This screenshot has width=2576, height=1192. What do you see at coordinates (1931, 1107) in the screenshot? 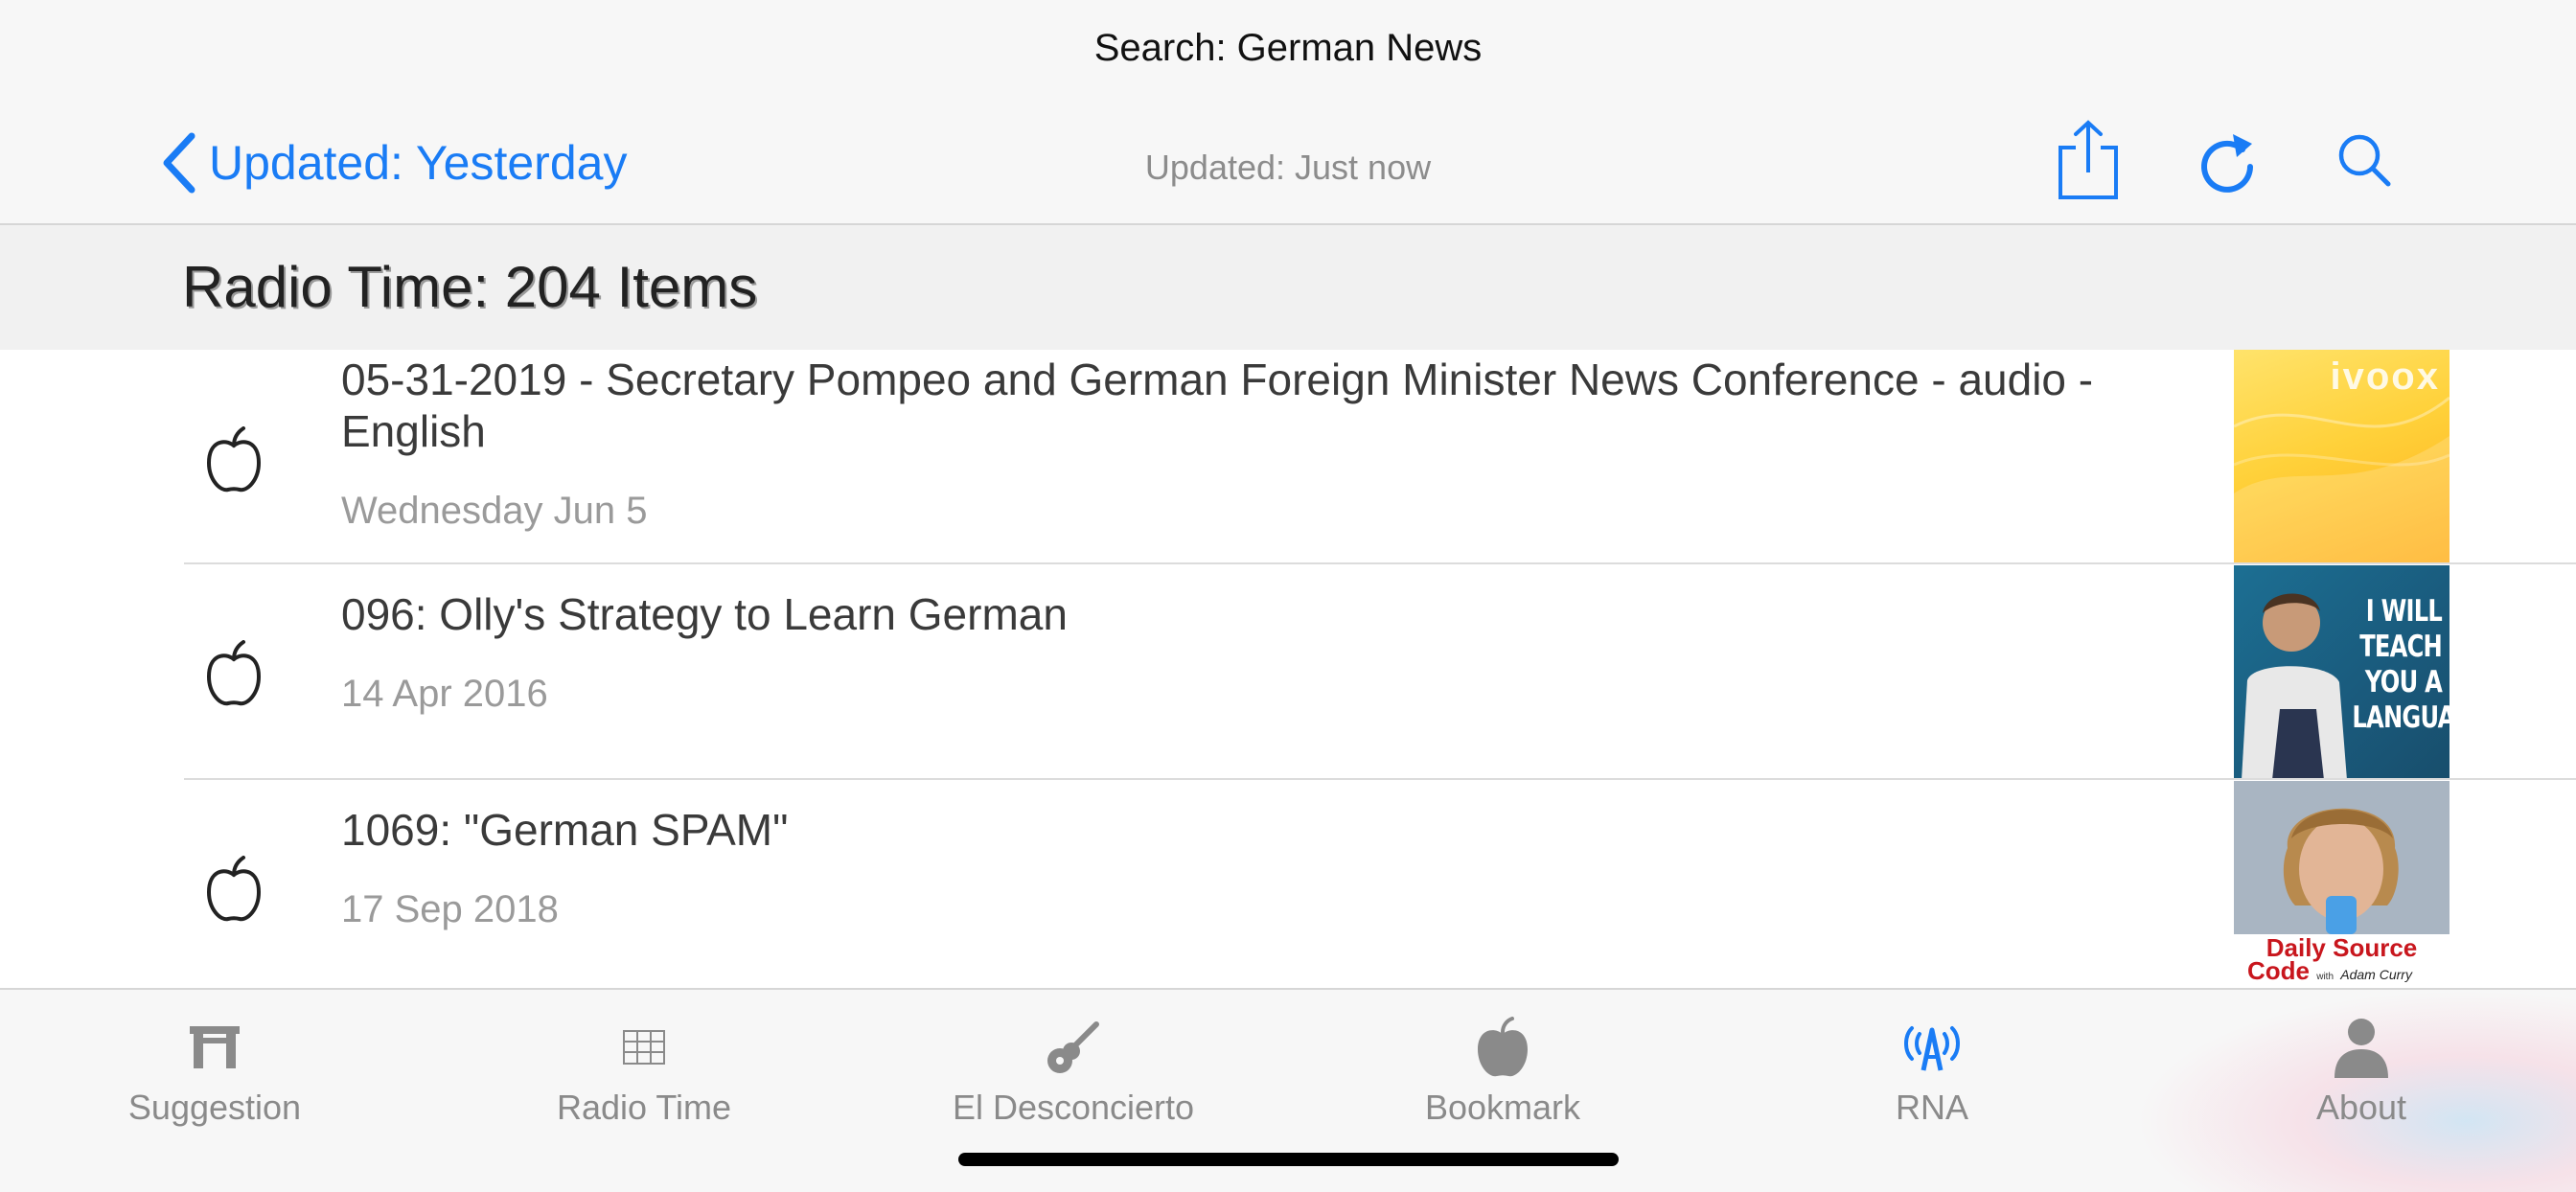
I see `tab-label: RNA` at bounding box center [1931, 1107].